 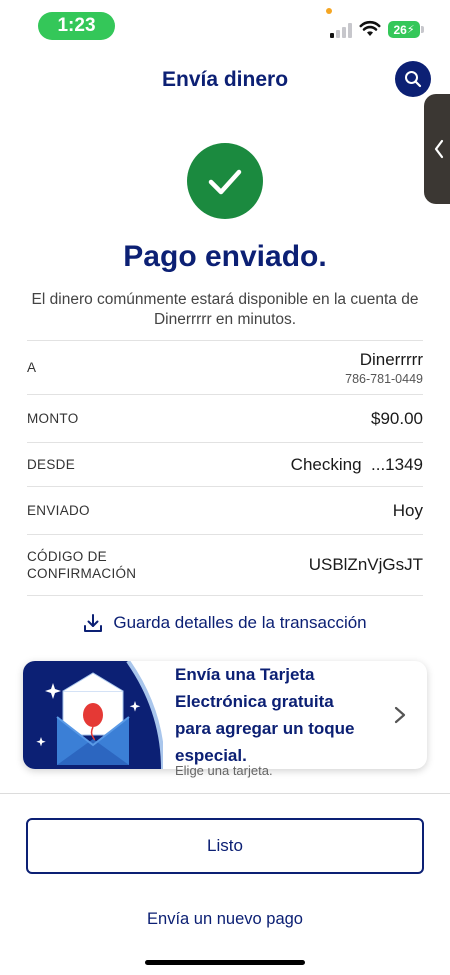 What do you see at coordinates (53, 418) in the screenshot?
I see `amount-label: MONTO` at bounding box center [53, 418].